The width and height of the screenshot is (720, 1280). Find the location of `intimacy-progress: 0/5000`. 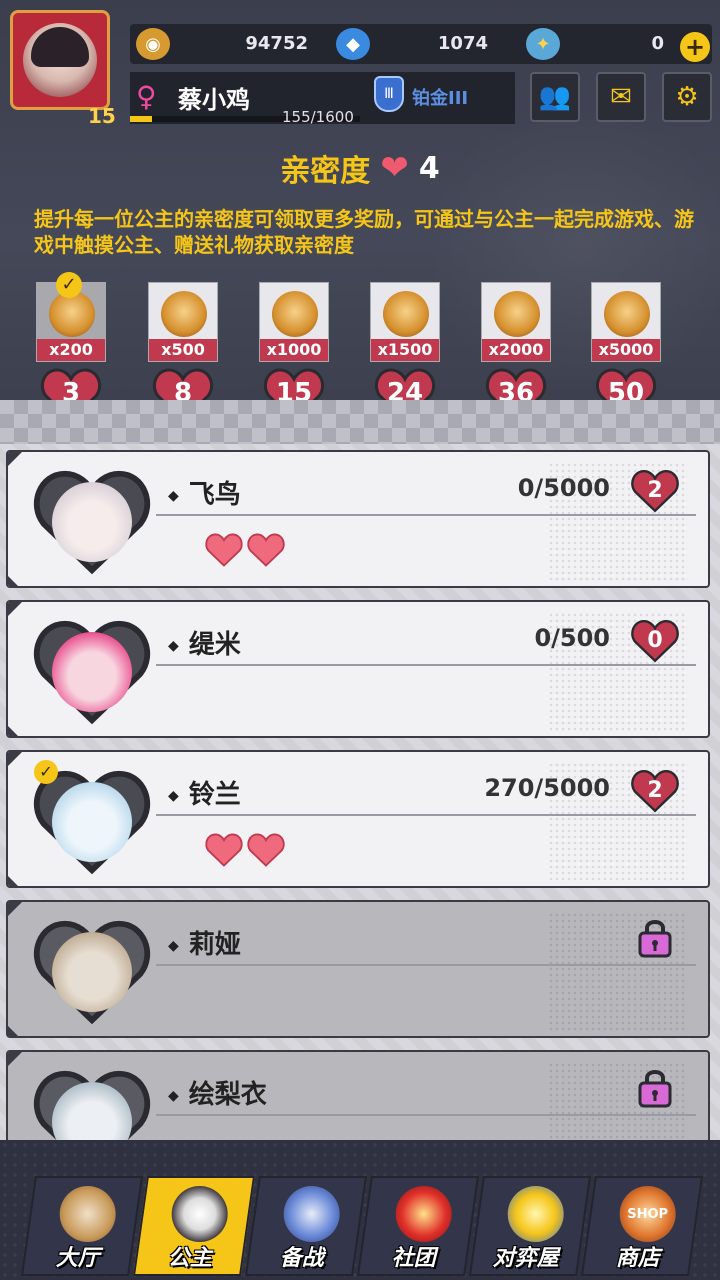

intimacy-progress: 0/5000 is located at coordinates (563, 488).